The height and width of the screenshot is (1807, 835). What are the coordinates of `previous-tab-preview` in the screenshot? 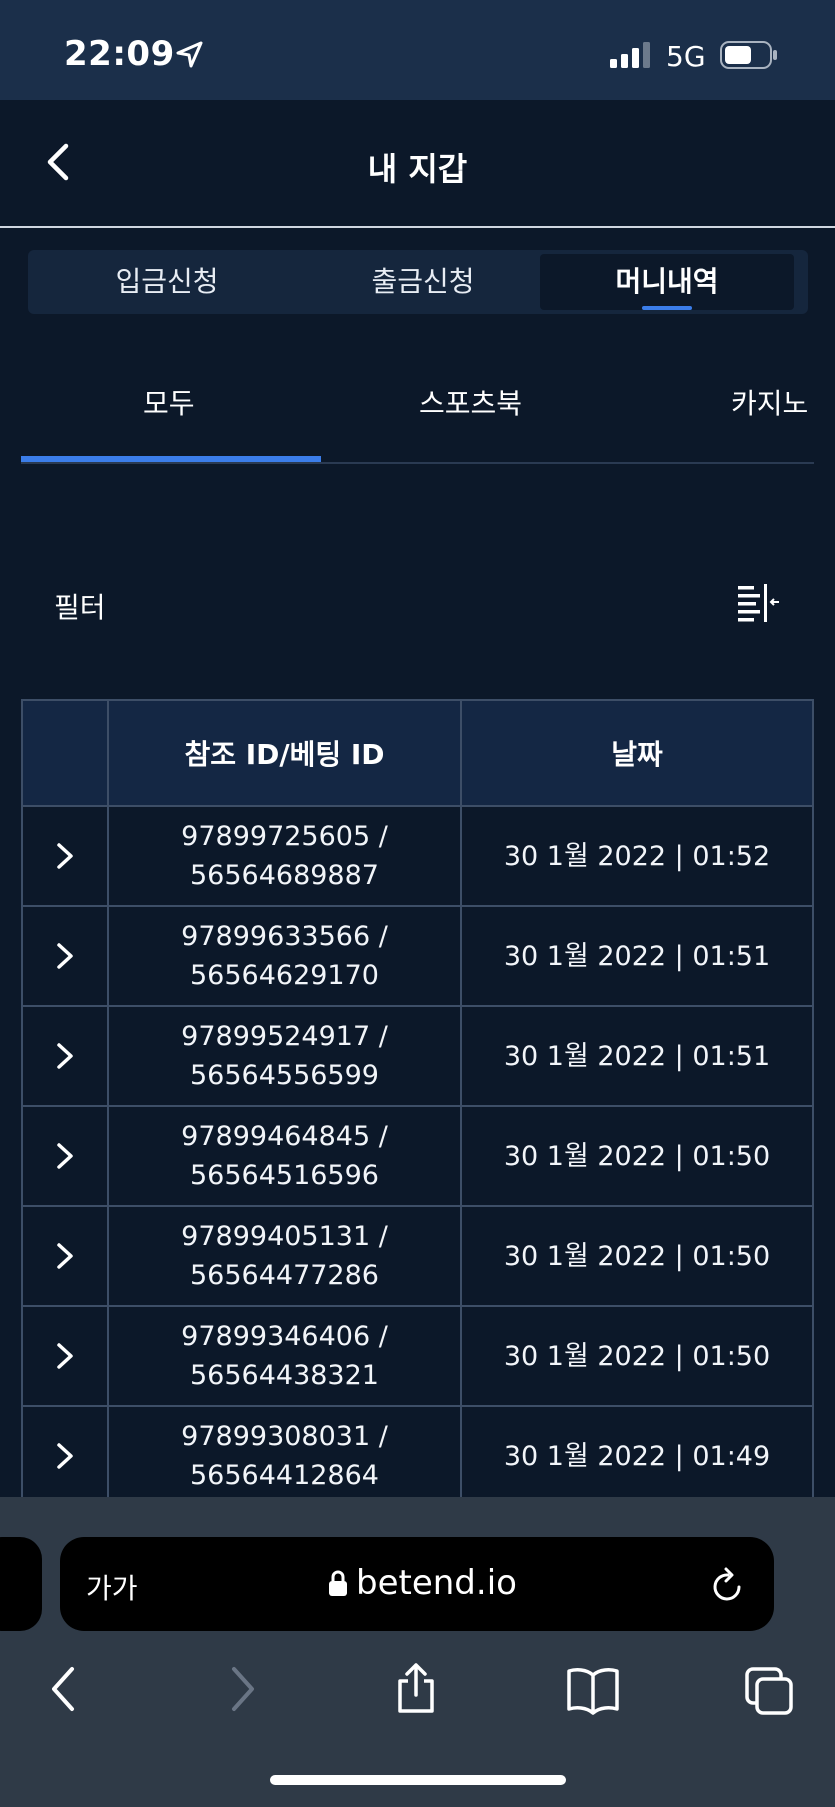 It's located at (21, 1584).